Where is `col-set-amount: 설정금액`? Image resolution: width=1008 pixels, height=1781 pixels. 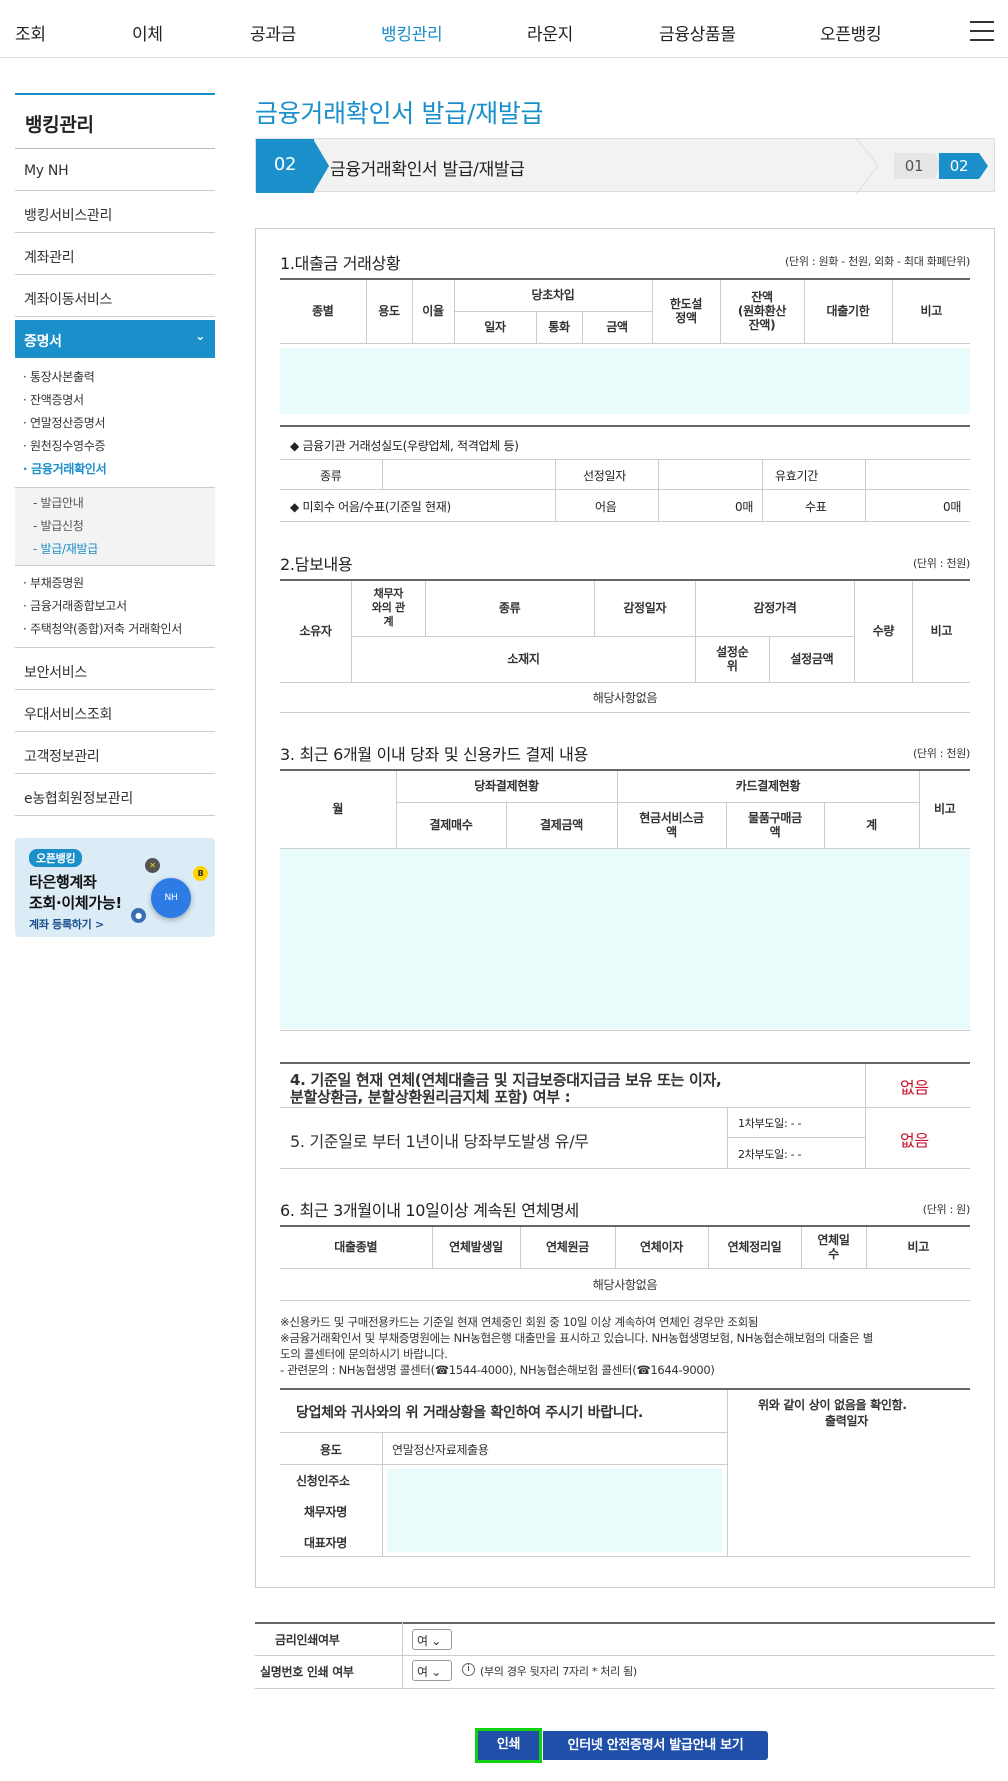
col-set-amount: 설정금액 is located at coordinates (811, 659).